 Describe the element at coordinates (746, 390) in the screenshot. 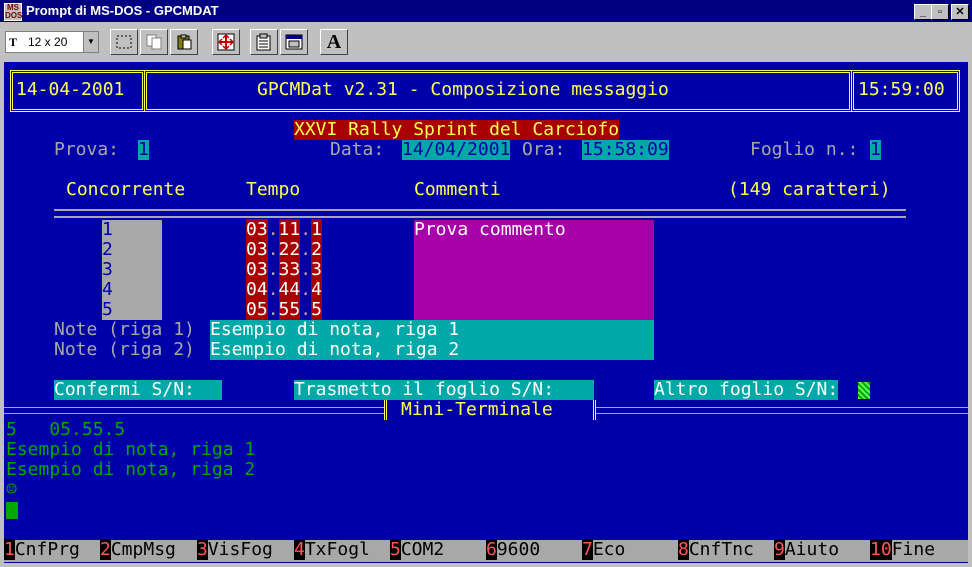

I see `altro-foglio-prompt: Altro foglio S/N:` at that location.